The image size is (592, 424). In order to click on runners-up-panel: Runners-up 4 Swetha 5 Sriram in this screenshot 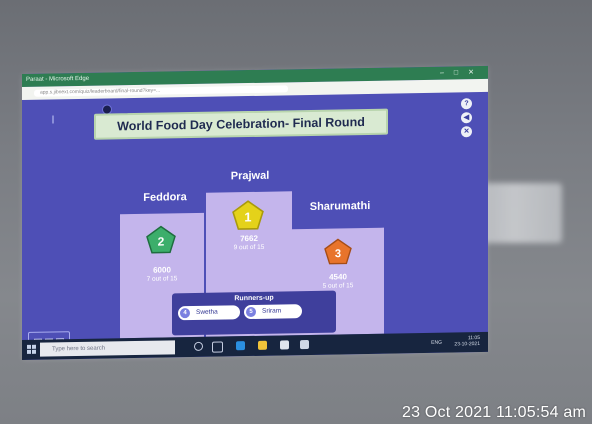, I will do `click(254, 313)`.